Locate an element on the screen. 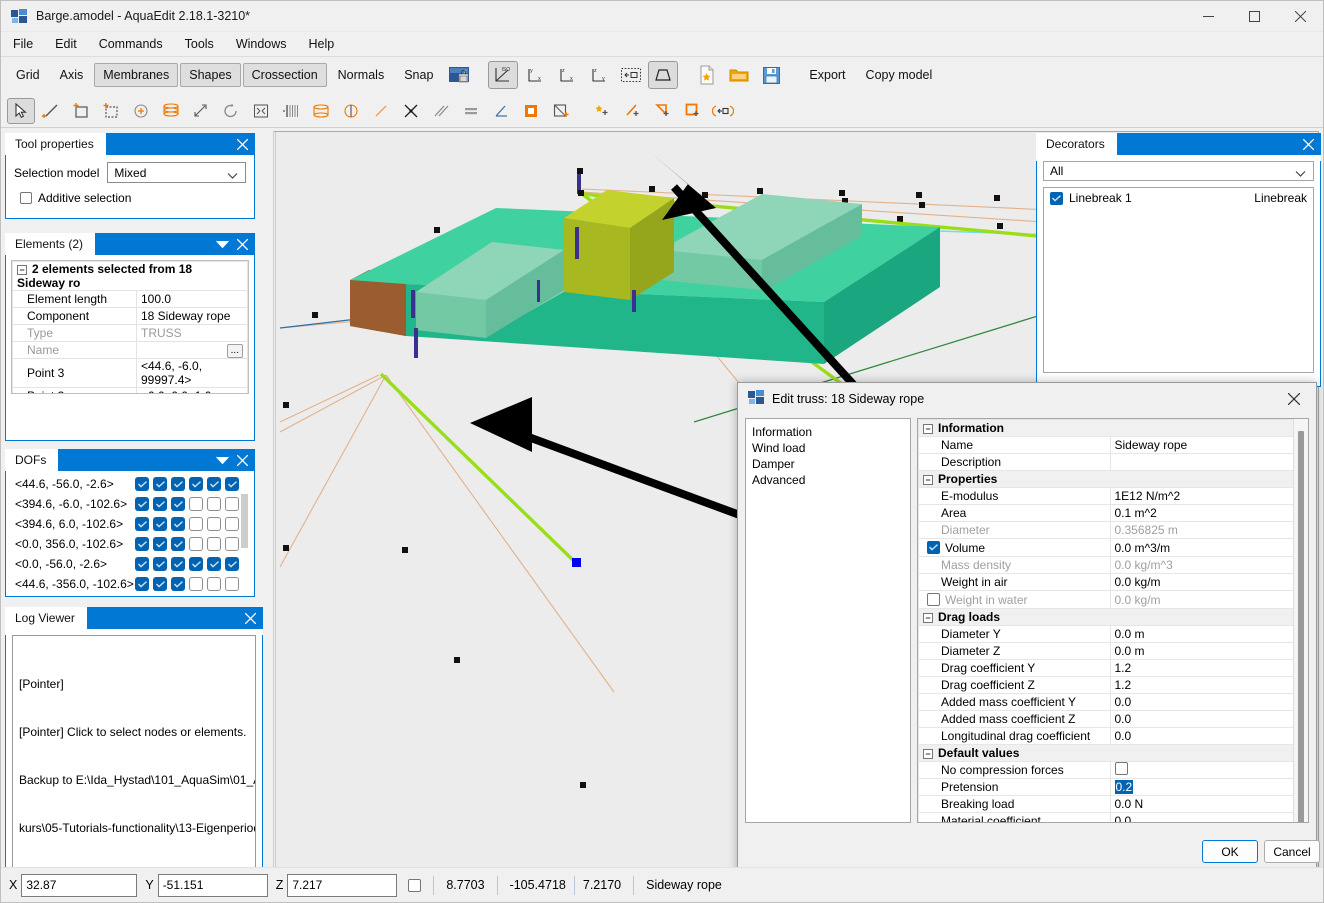 The width and height of the screenshot is (1324, 903). zoom-to-selection-icon is located at coordinates (631, 75).